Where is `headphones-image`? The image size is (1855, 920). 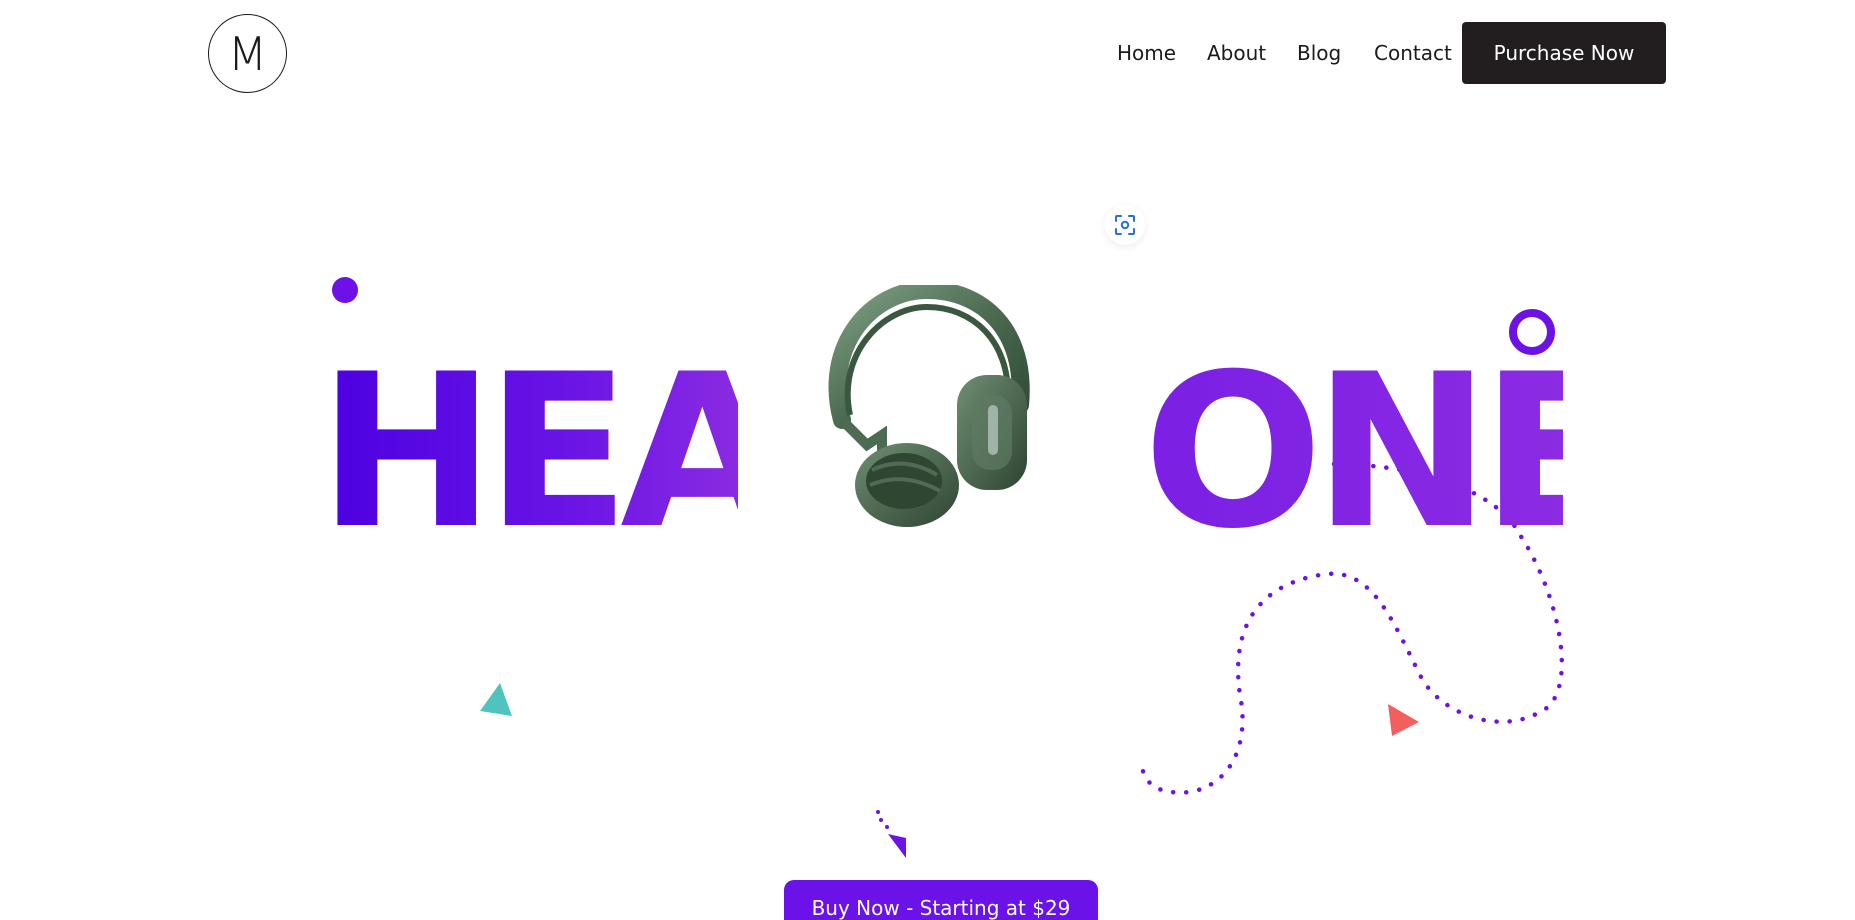 headphones-image is located at coordinates (929, 406).